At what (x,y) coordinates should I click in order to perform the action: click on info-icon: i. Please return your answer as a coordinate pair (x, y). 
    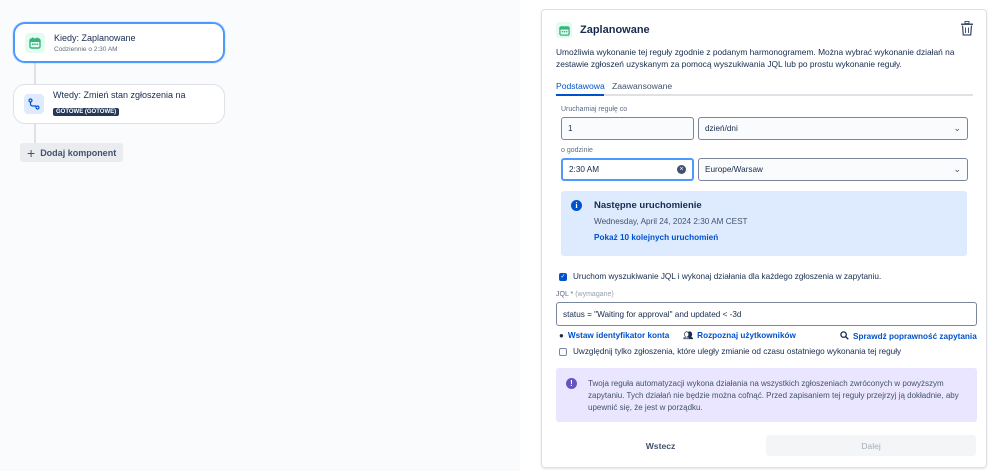
    Looking at the image, I should click on (576, 205).